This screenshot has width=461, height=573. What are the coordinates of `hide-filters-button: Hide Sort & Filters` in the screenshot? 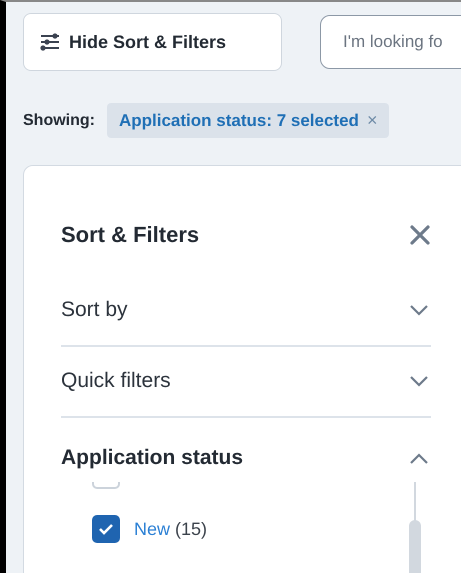 It's located at (152, 42).